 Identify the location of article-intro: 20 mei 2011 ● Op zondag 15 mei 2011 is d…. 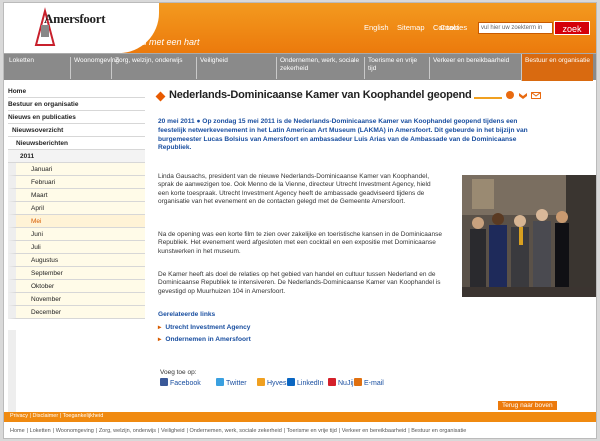
(343, 135).